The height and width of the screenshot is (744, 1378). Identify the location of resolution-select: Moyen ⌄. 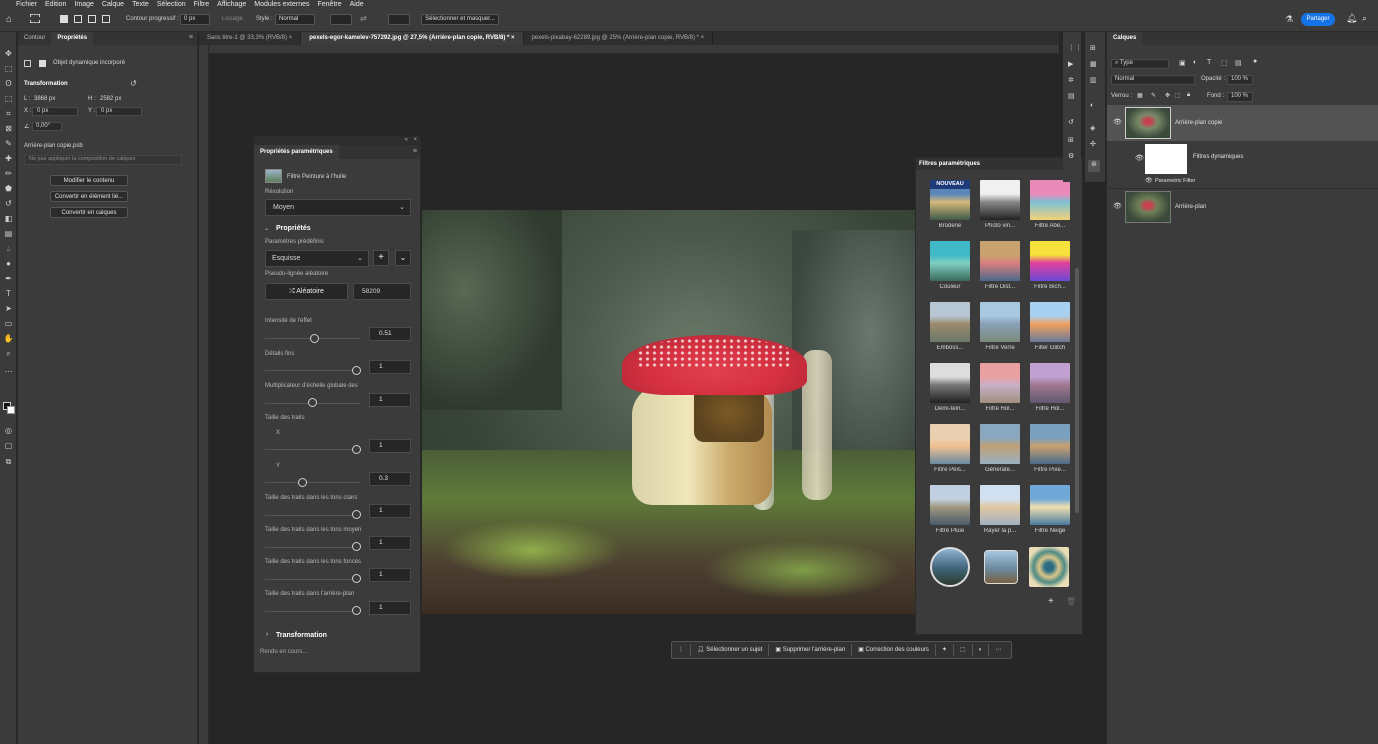
(338, 207).